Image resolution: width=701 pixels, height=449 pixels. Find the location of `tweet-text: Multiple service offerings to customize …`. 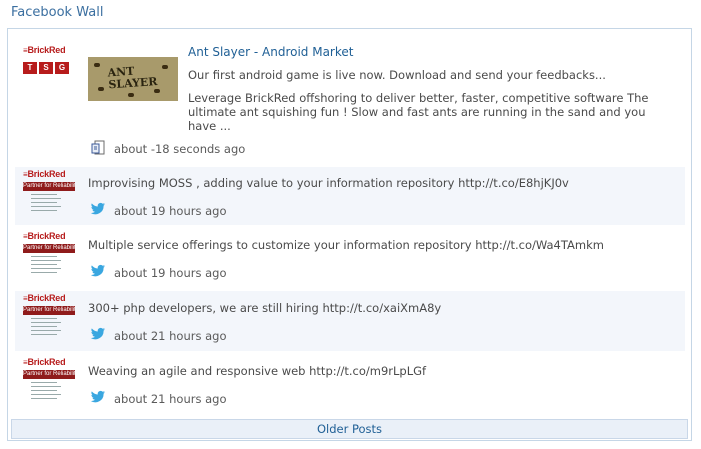

tweet-text: Multiple service offerings to customize … is located at coordinates (346, 245).